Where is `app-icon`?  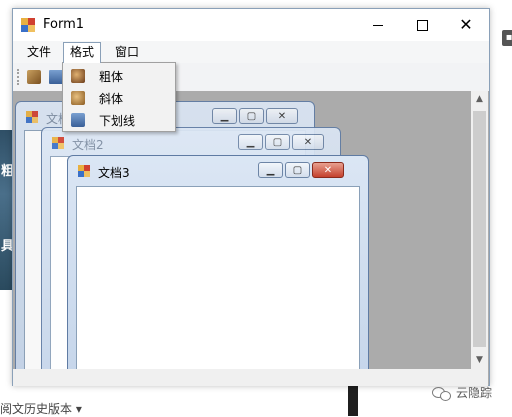 app-icon is located at coordinates (28, 25).